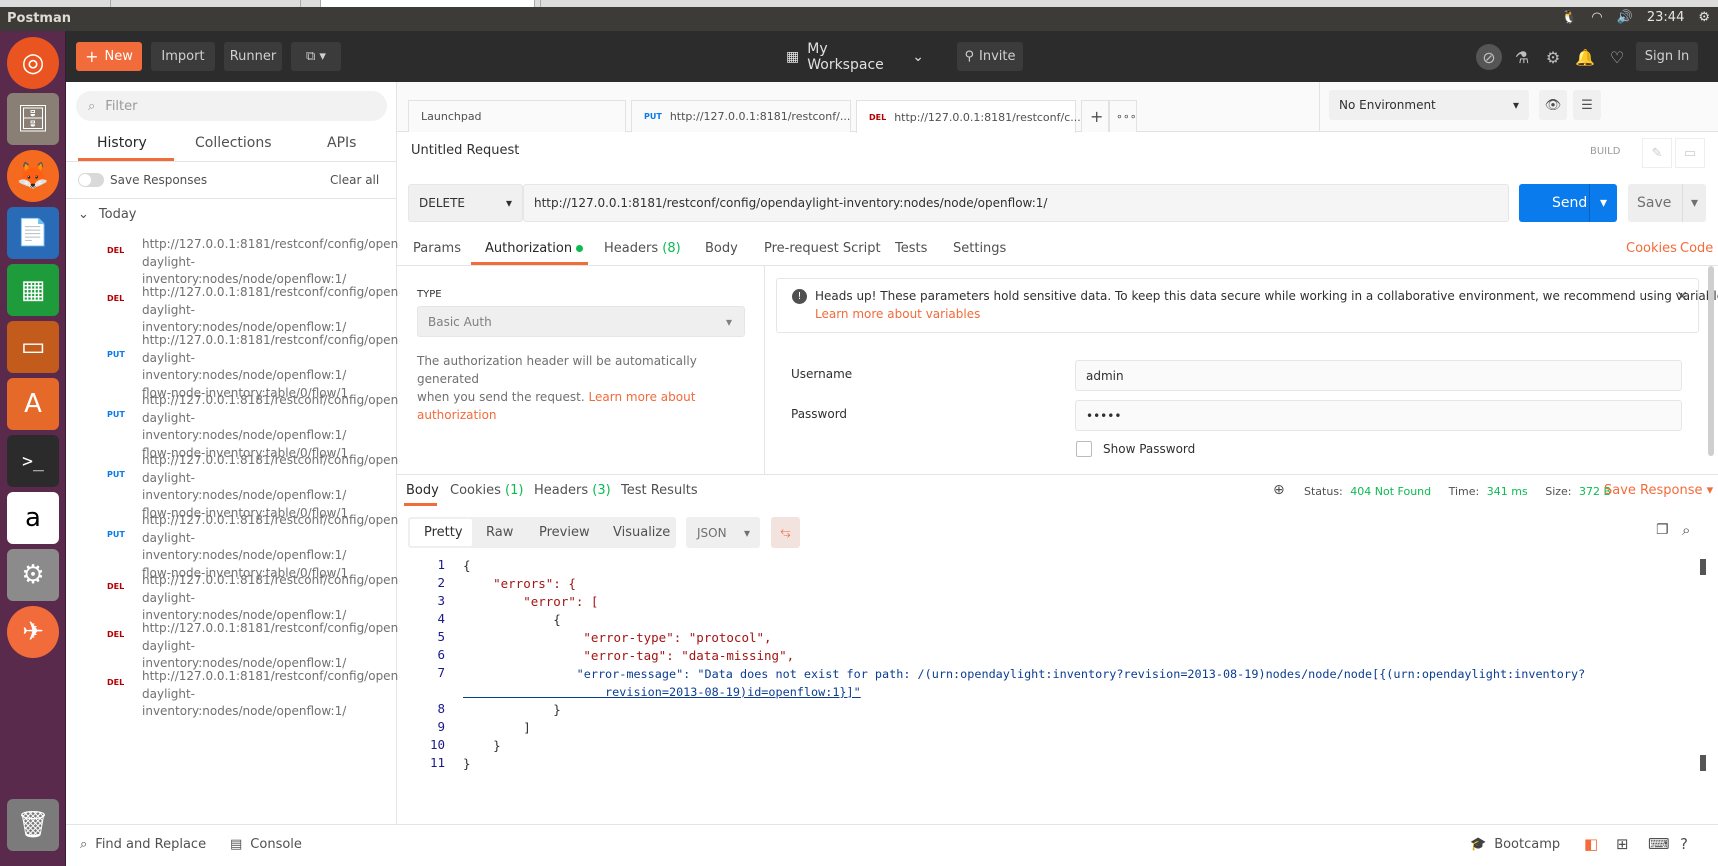 This screenshot has height=866, width=1718. Describe the element at coordinates (1711, 361) in the screenshot. I see `auth-scrollbar` at that location.